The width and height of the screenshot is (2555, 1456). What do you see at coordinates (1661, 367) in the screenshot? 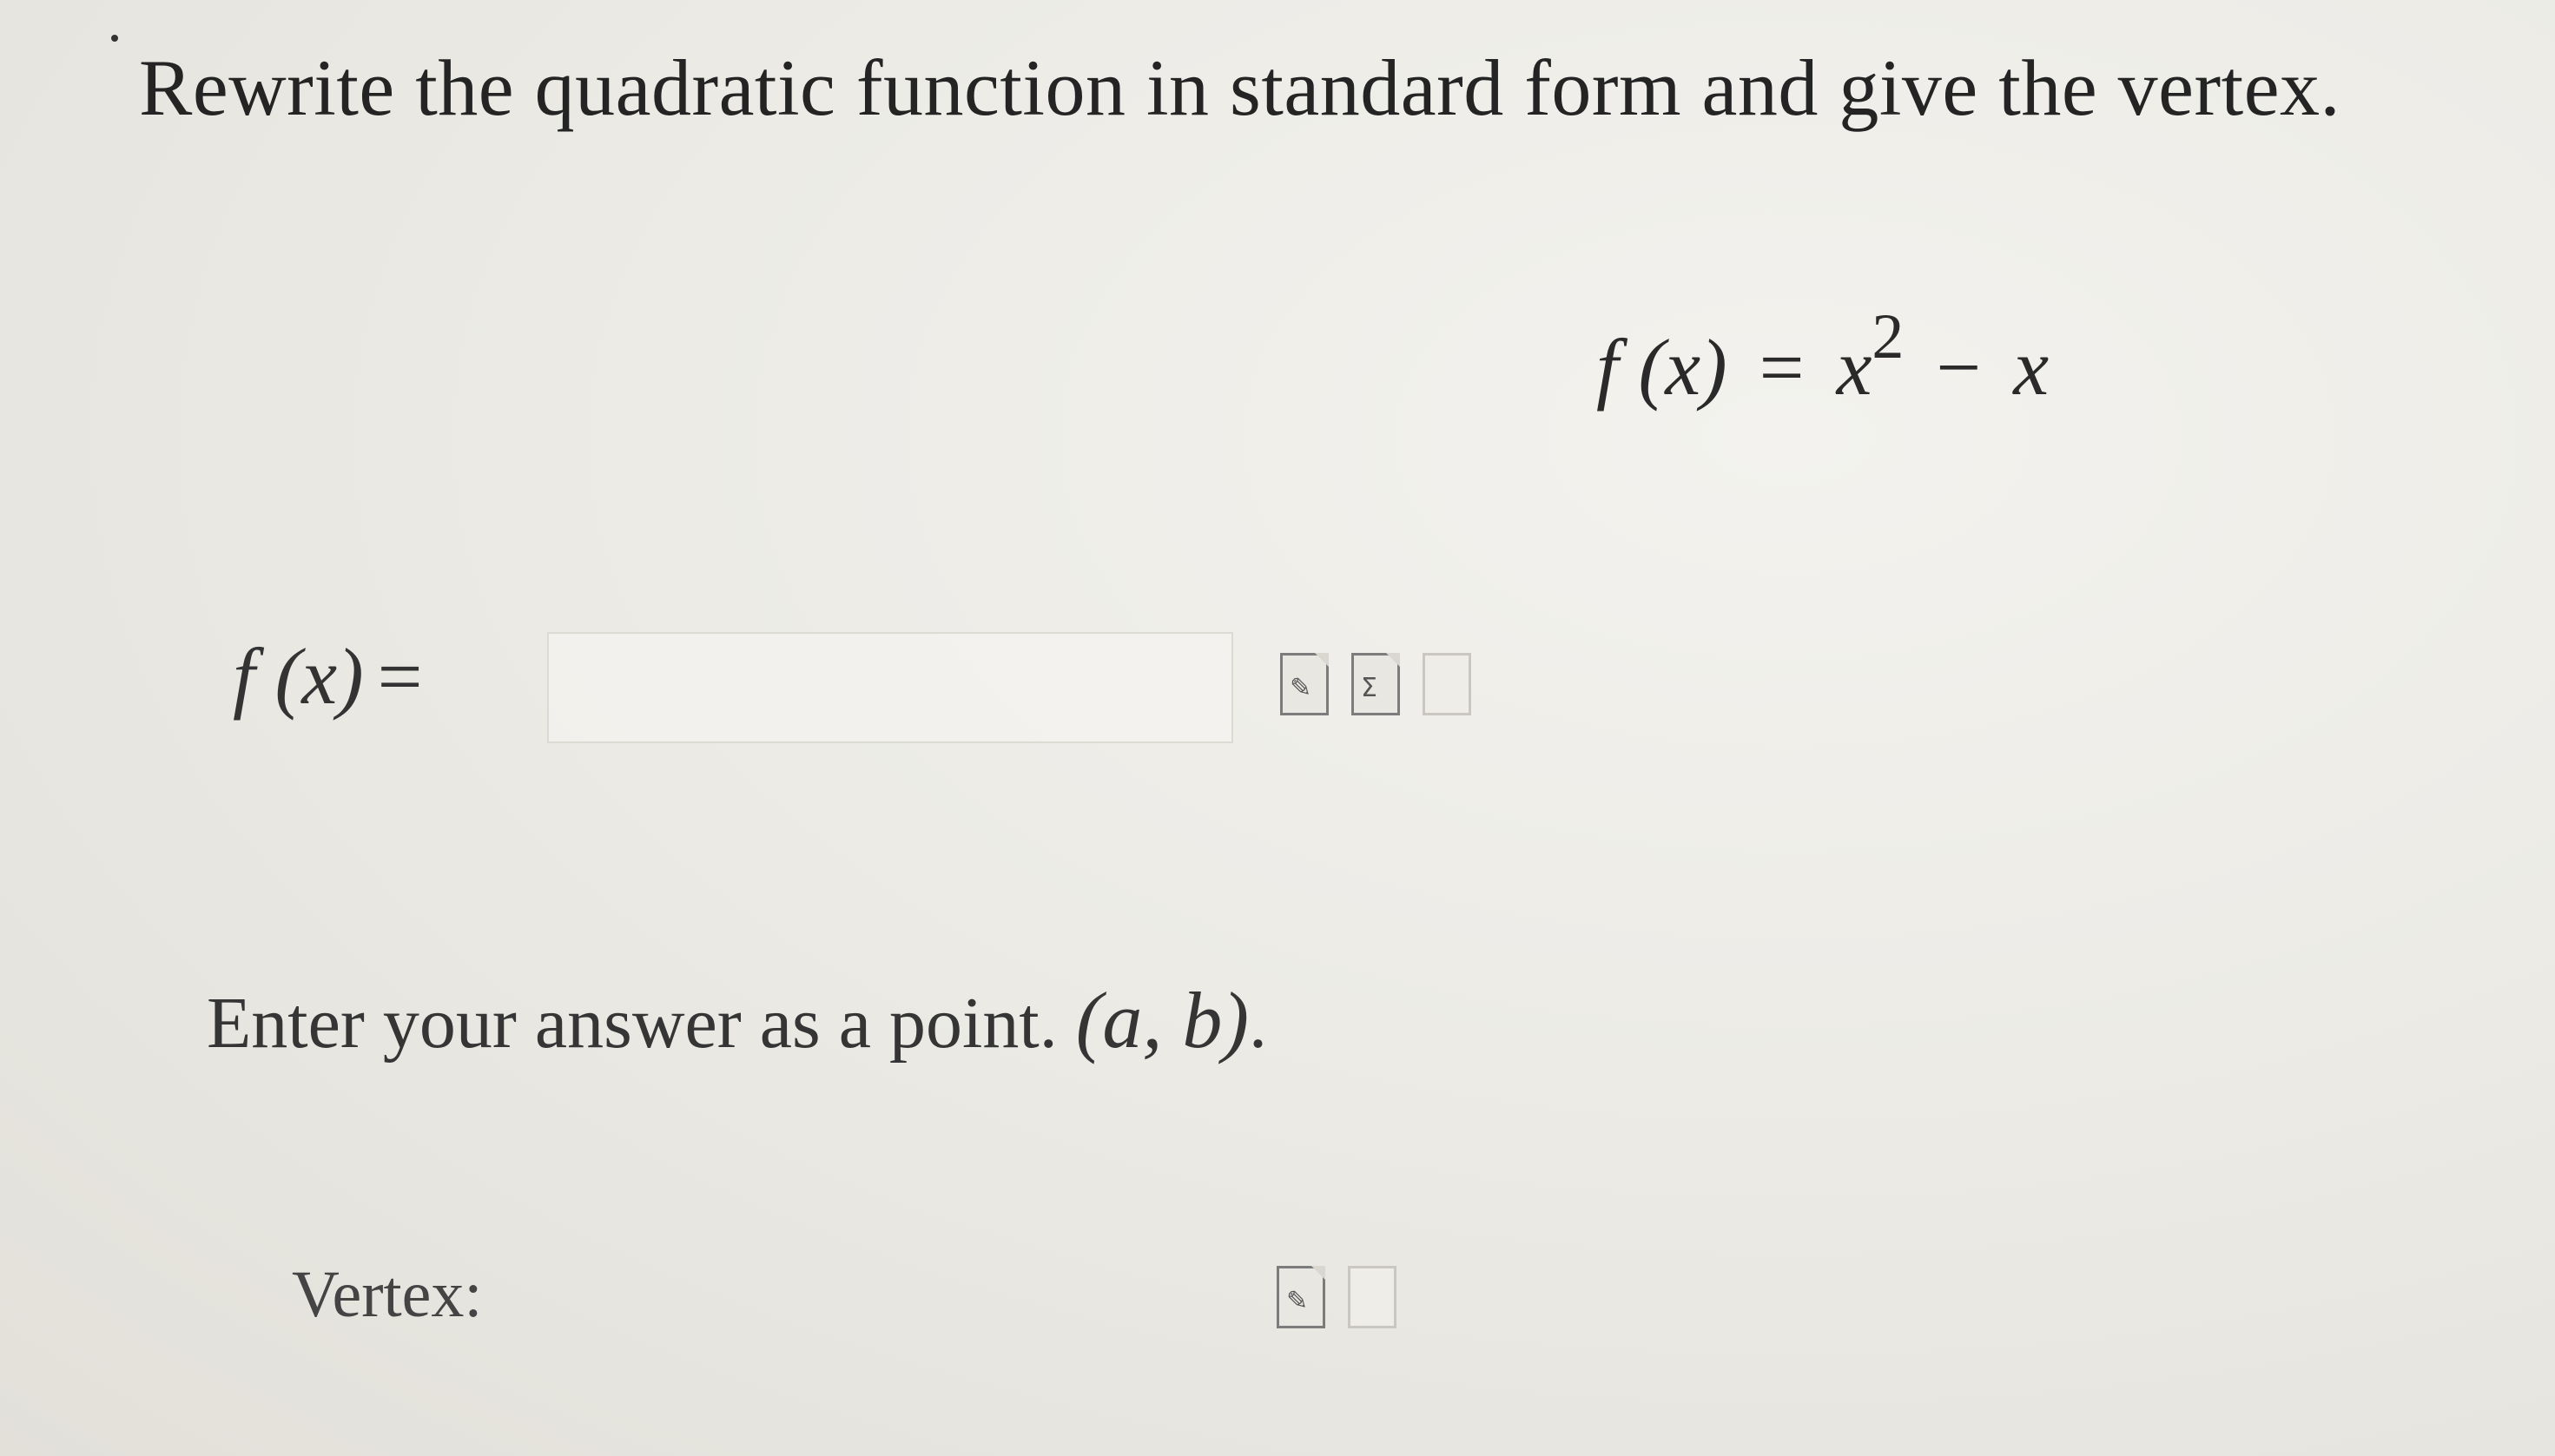
I see `given-lhs: f (x)` at bounding box center [1661, 367].